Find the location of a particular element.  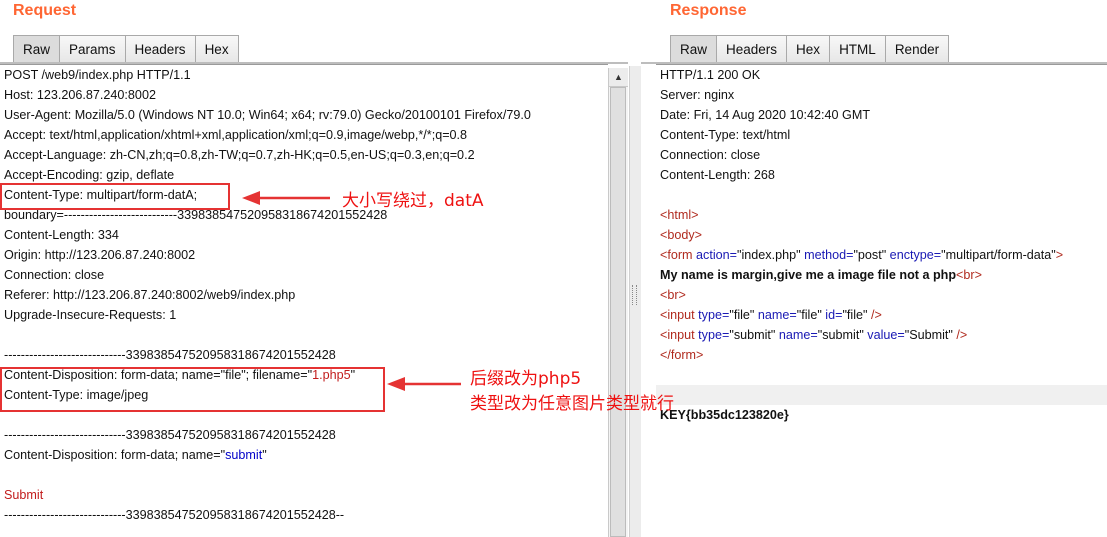

text-segment: Submit is located at coordinates (24, 495).